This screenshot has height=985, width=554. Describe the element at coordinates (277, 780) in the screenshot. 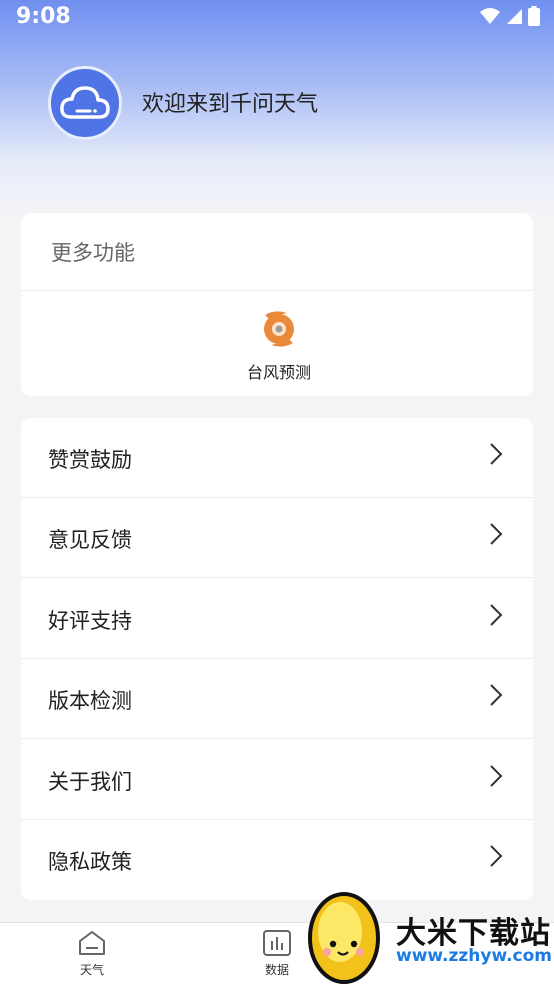

I see `menu-item-about: 关于我们` at that location.